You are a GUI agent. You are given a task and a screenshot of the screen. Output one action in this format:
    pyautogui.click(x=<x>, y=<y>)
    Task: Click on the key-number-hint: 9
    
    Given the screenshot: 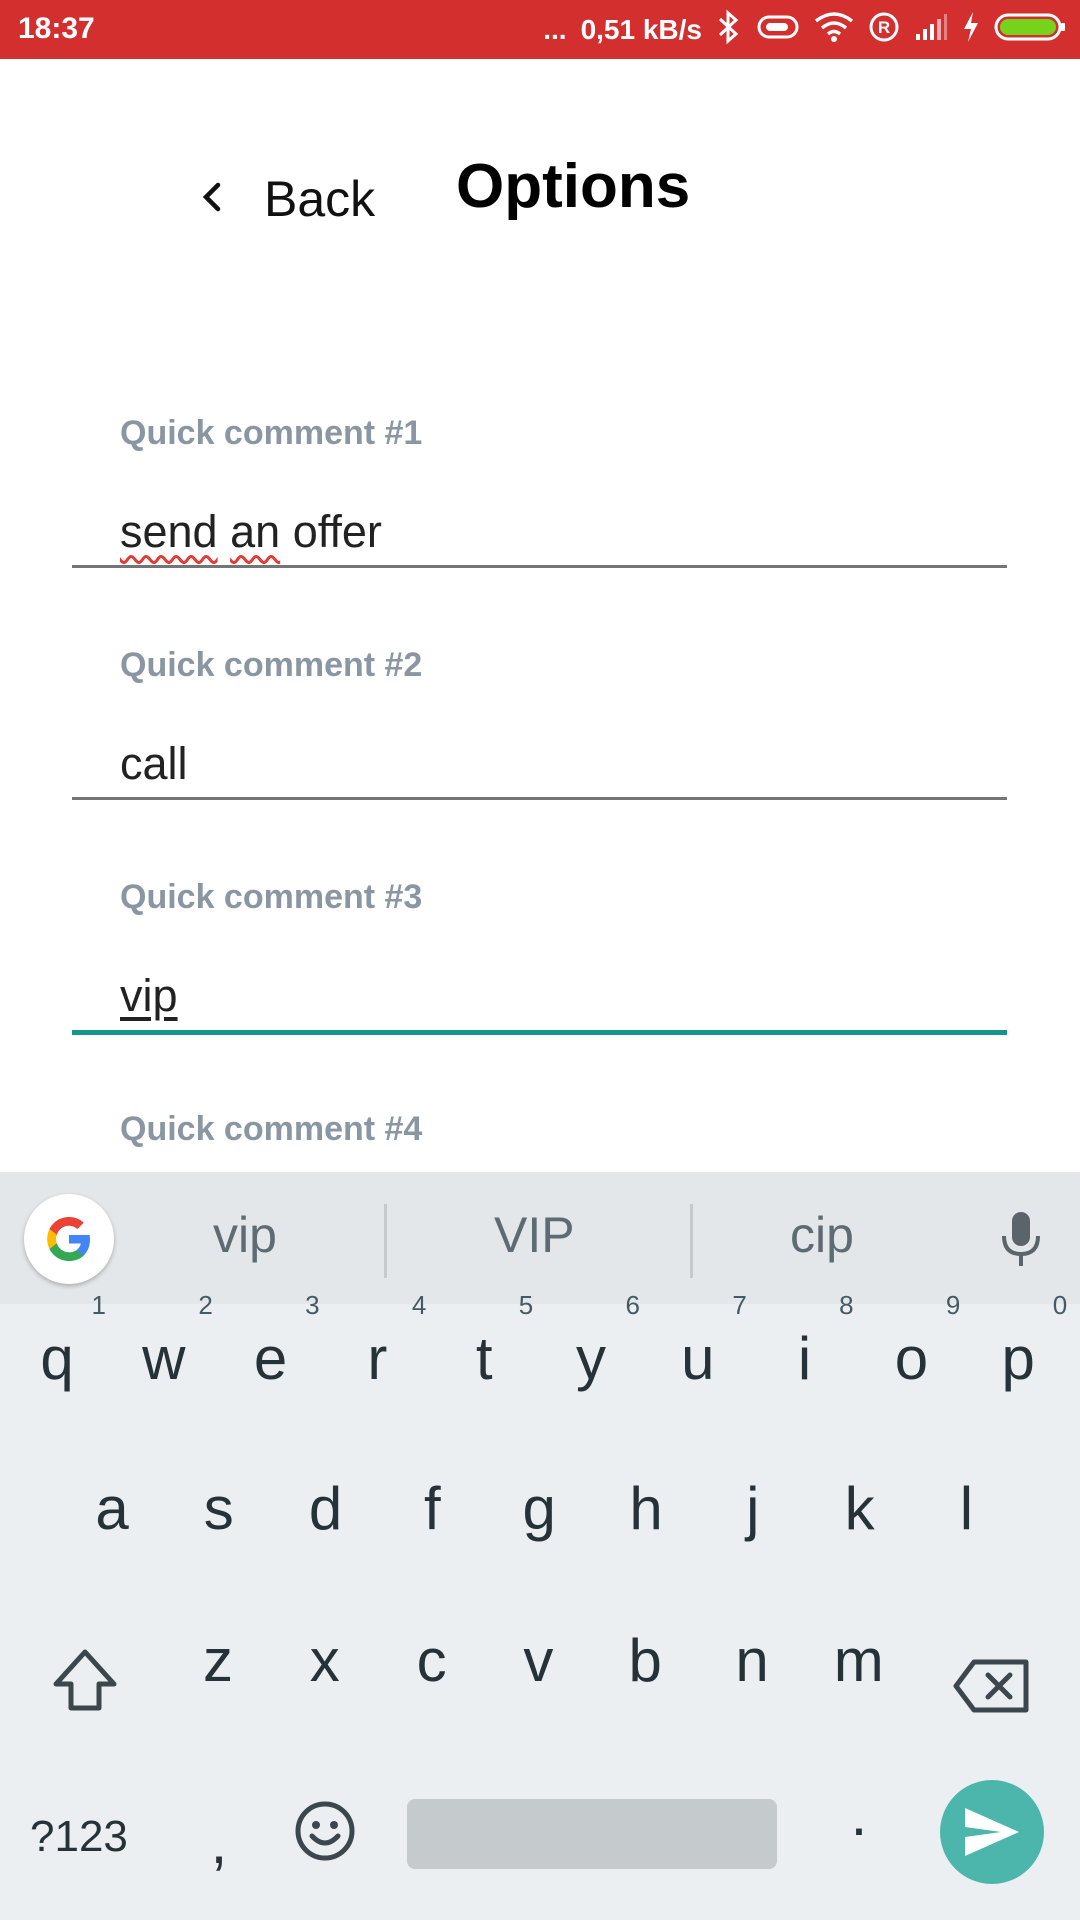 What is the action you would take?
    pyautogui.click(x=953, y=1305)
    